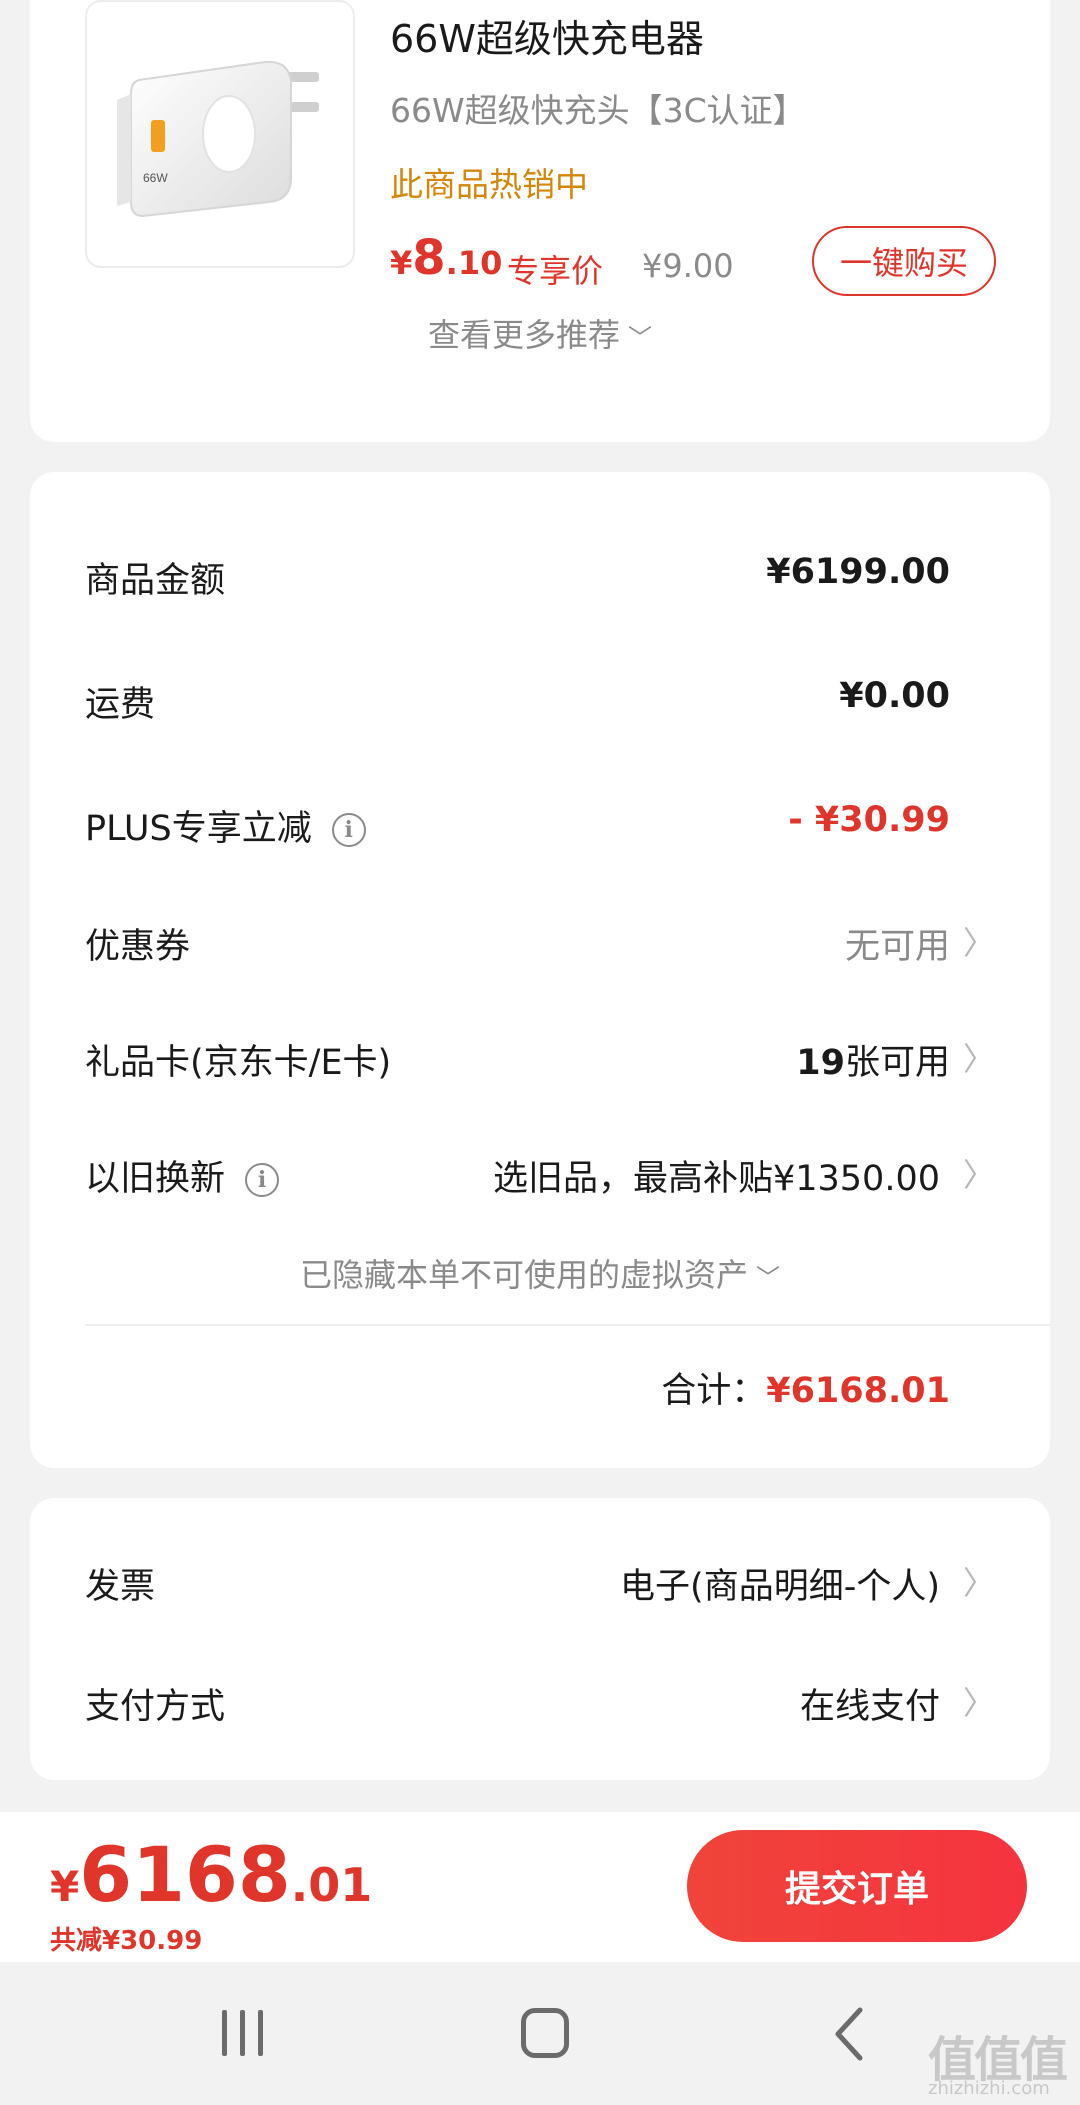  What do you see at coordinates (894, 696) in the screenshot?
I see `shipping-value: ¥0.00` at bounding box center [894, 696].